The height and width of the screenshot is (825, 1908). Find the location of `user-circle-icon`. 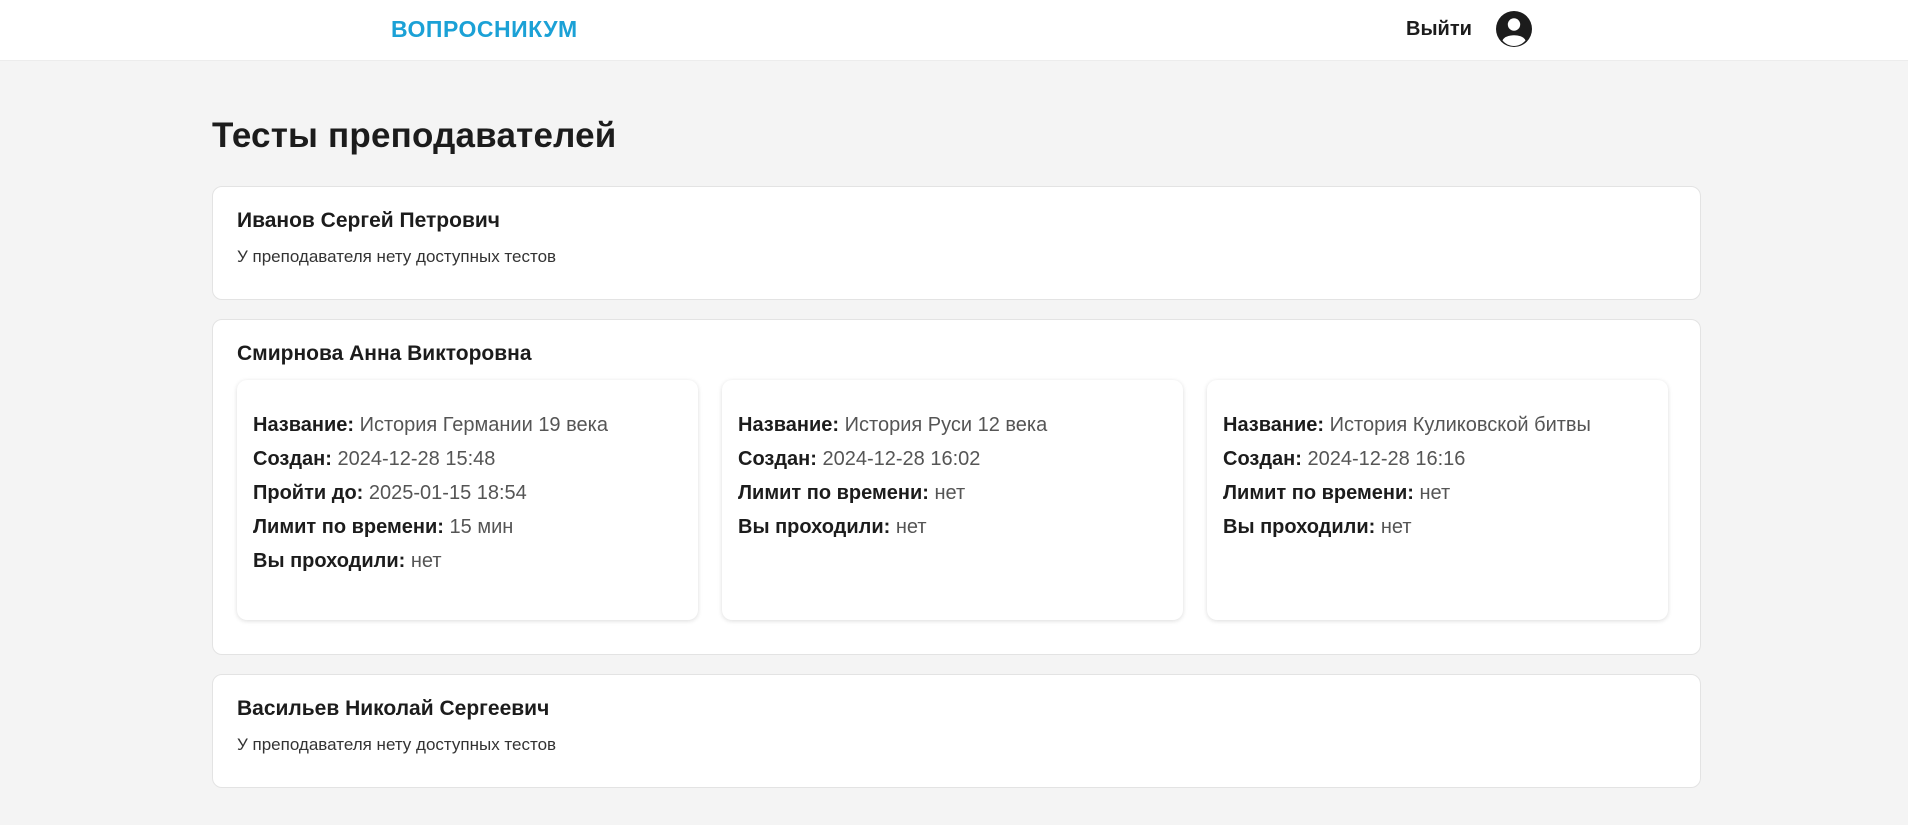

user-circle-icon is located at coordinates (1514, 29).